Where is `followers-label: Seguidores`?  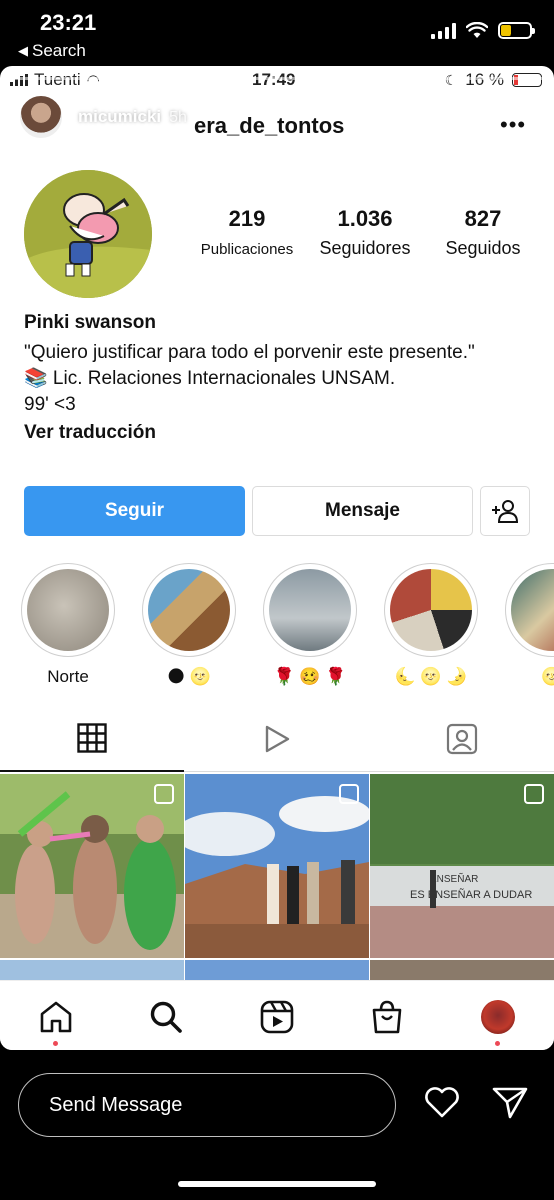
followers-label: Seguidores is located at coordinates (365, 248).